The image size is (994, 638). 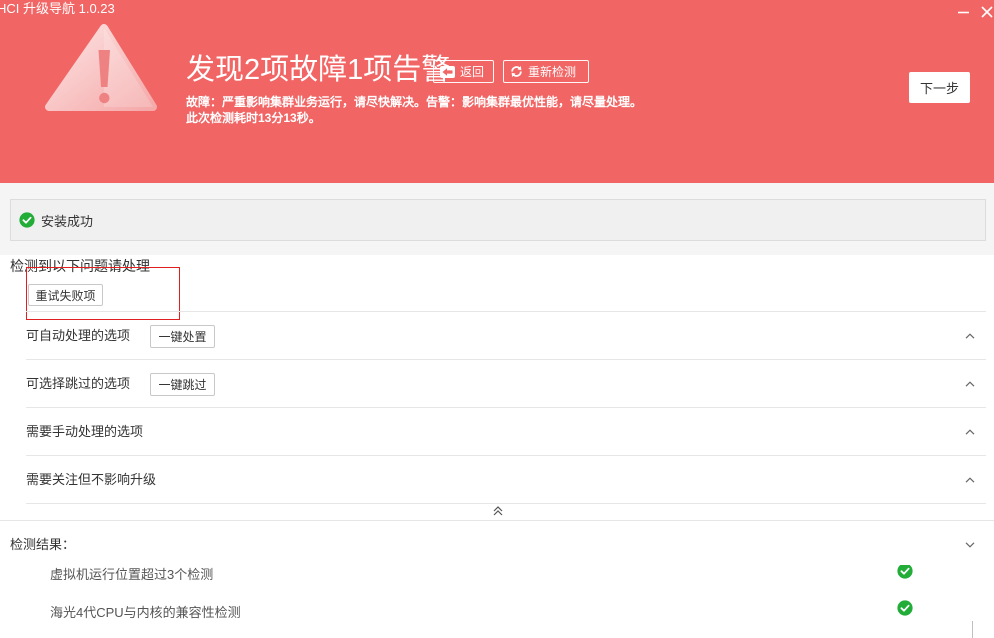 I want to click on minimize-icon, so click(x=963, y=12).